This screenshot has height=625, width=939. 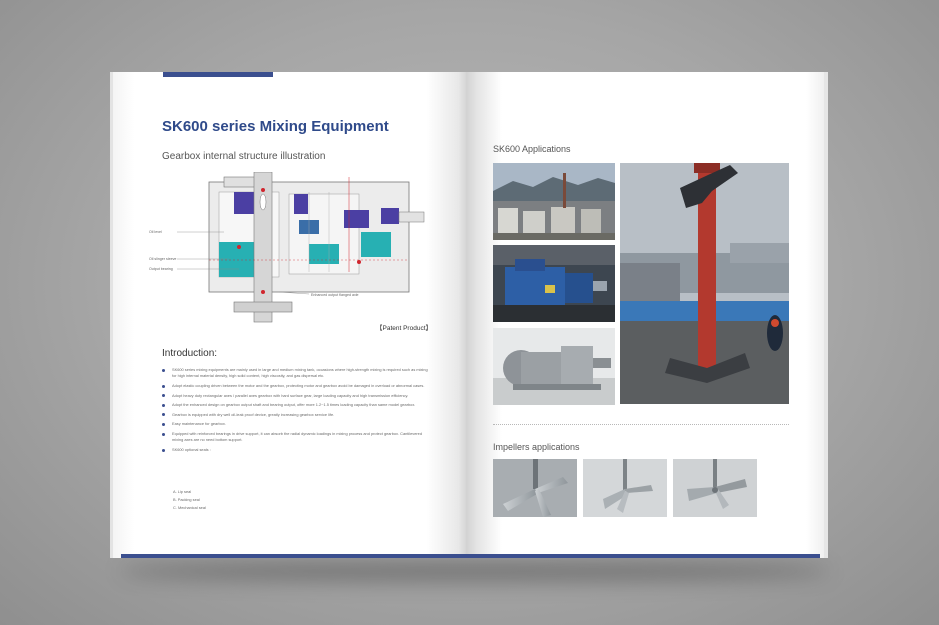 I want to click on label-output-shaft: Enhanced output flanged axle, so click(x=335, y=295).